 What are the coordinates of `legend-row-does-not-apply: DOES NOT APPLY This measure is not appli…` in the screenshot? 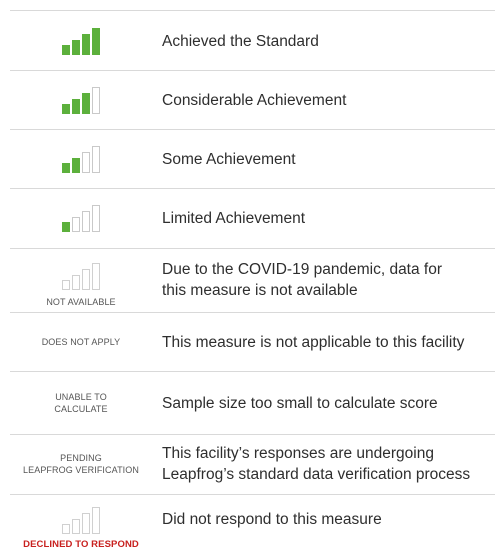 It's located at (254, 342).